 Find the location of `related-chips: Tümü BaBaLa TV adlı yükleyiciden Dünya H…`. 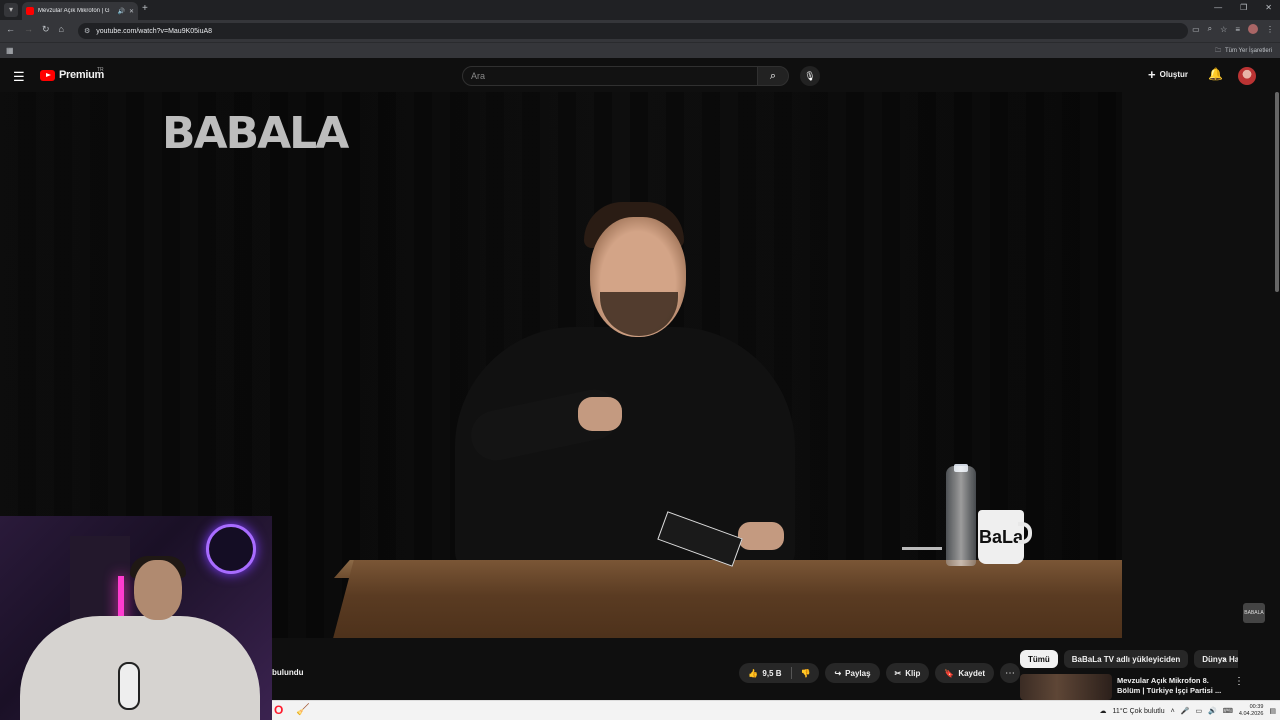

related-chips: Tümü BaBaLa TV adlı yükleyiciden Dünya H… is located at coordinates (1129, 660).